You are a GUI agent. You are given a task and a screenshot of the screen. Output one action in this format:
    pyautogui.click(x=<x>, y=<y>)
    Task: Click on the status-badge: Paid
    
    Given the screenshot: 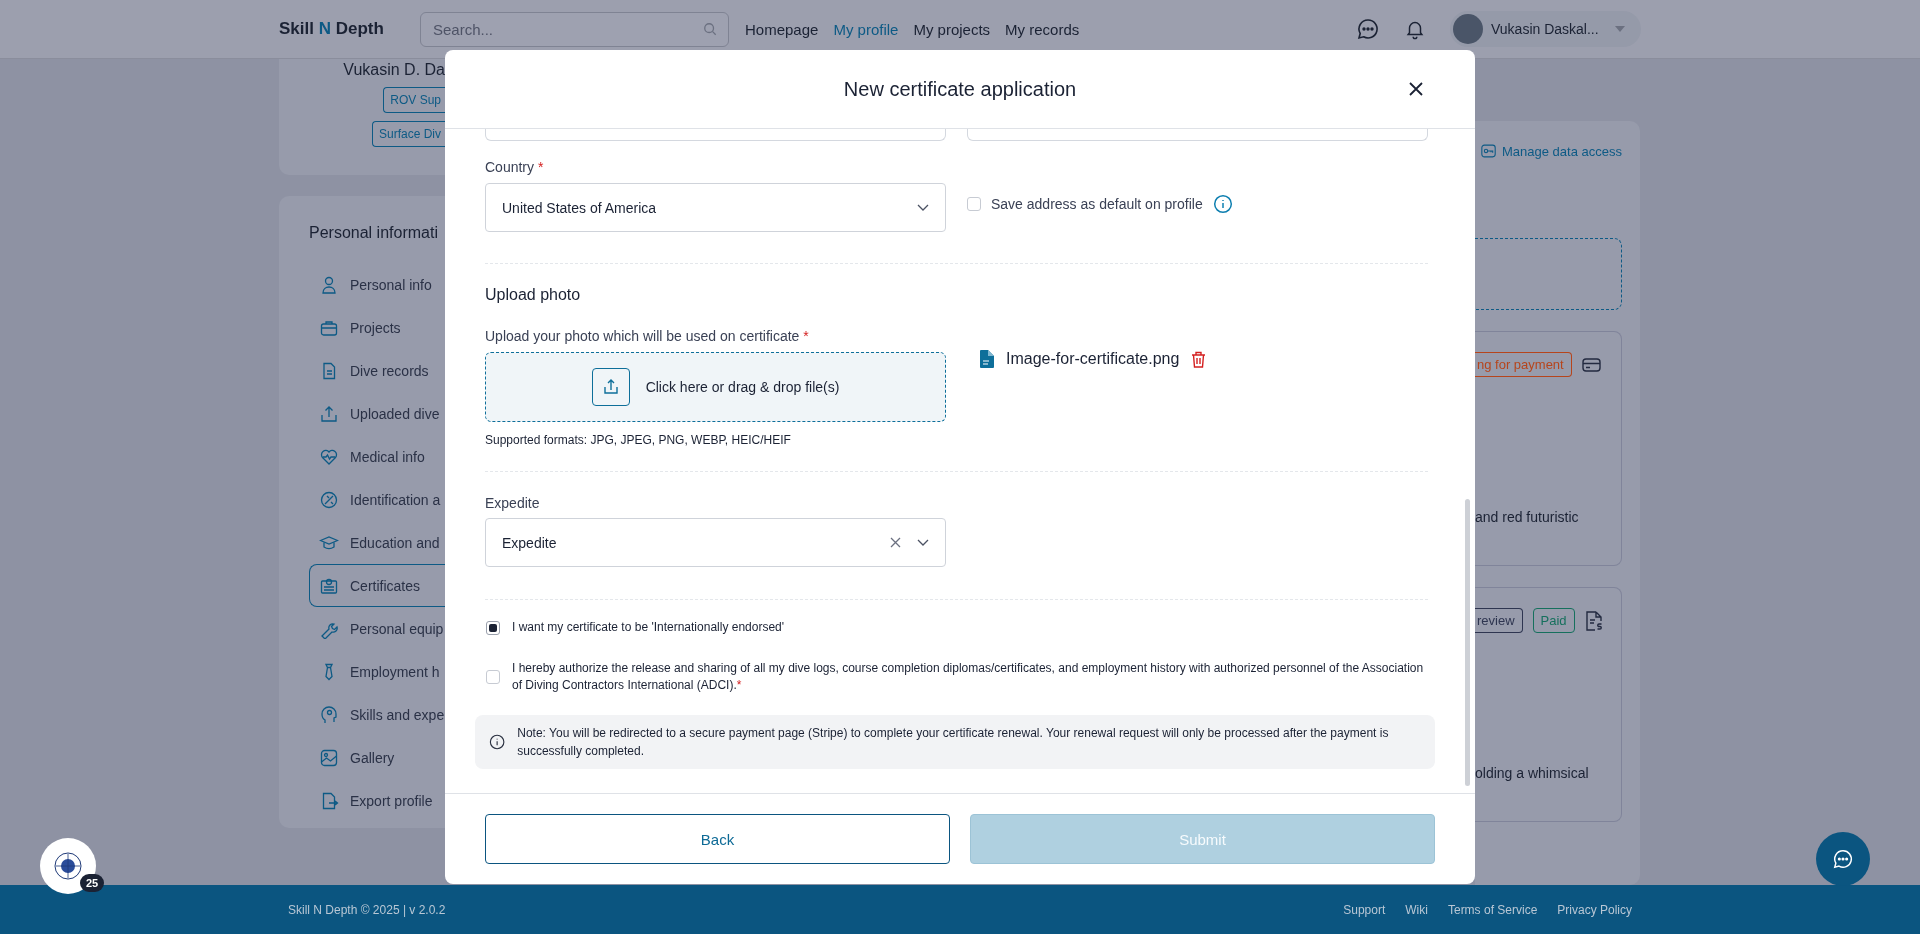 What is the action you would take?
    pyautogui.click(x=1553, y=620)
    